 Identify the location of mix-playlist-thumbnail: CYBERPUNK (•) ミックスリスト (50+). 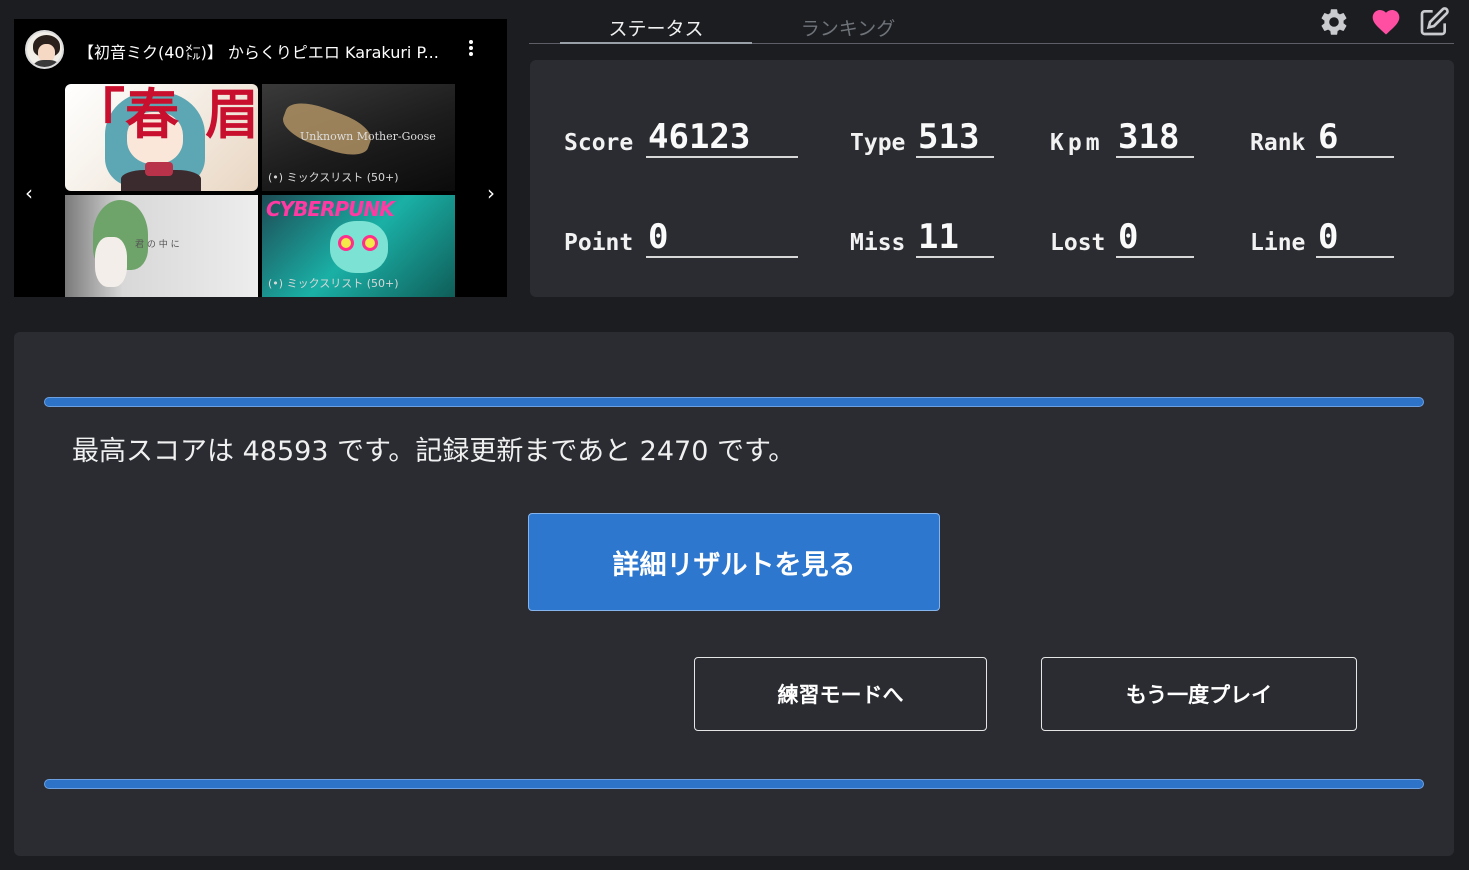
(358, 246).